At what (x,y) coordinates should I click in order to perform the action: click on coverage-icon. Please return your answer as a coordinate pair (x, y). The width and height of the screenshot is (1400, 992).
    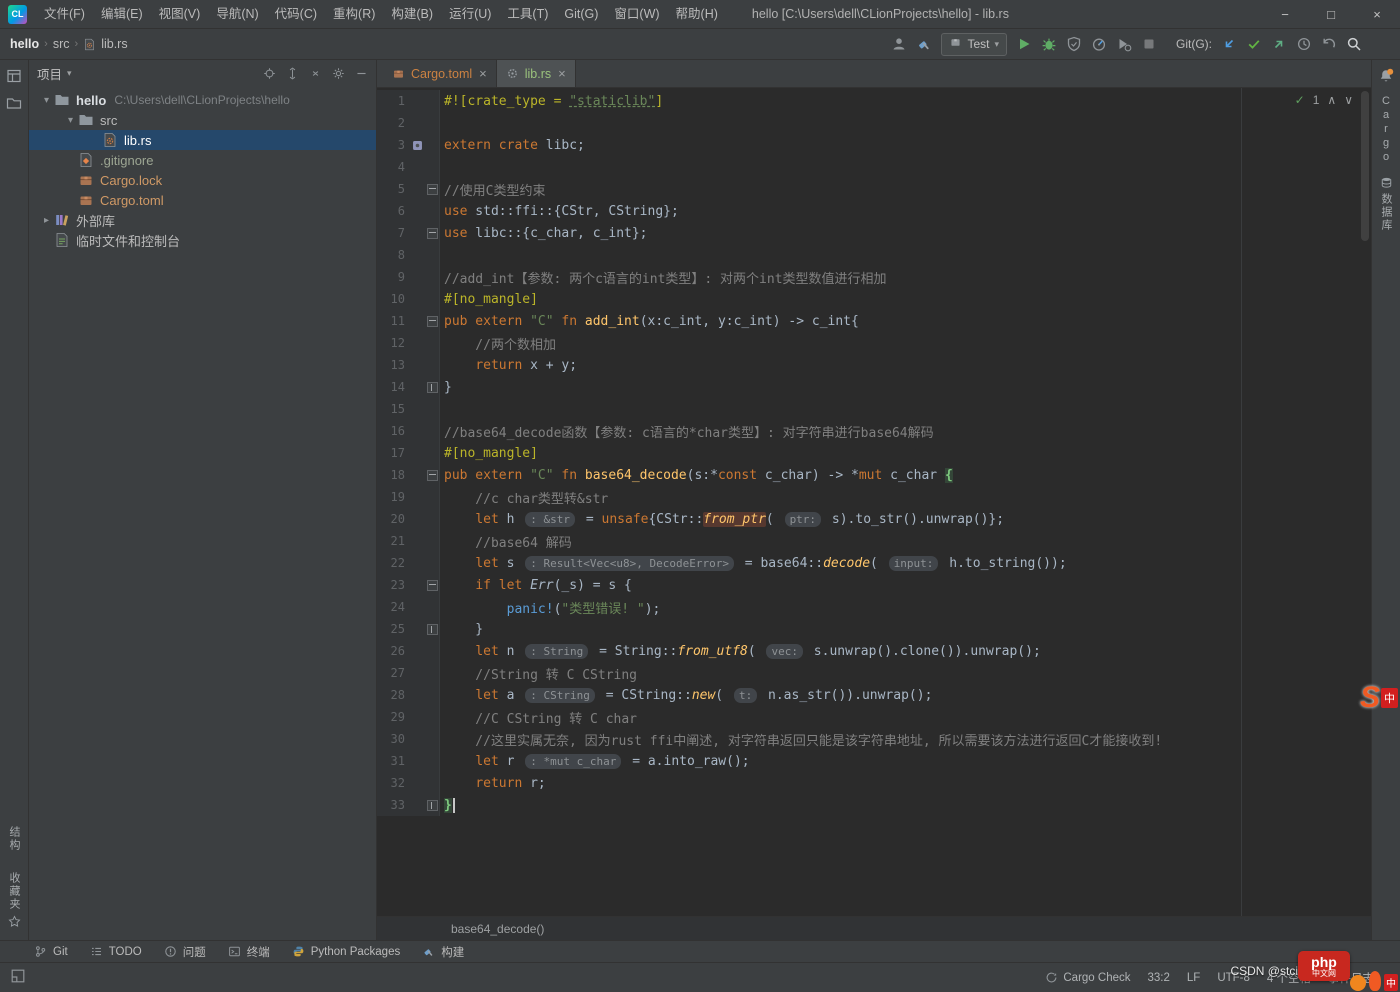
    Looking at the image, I should click on (1074, 44).